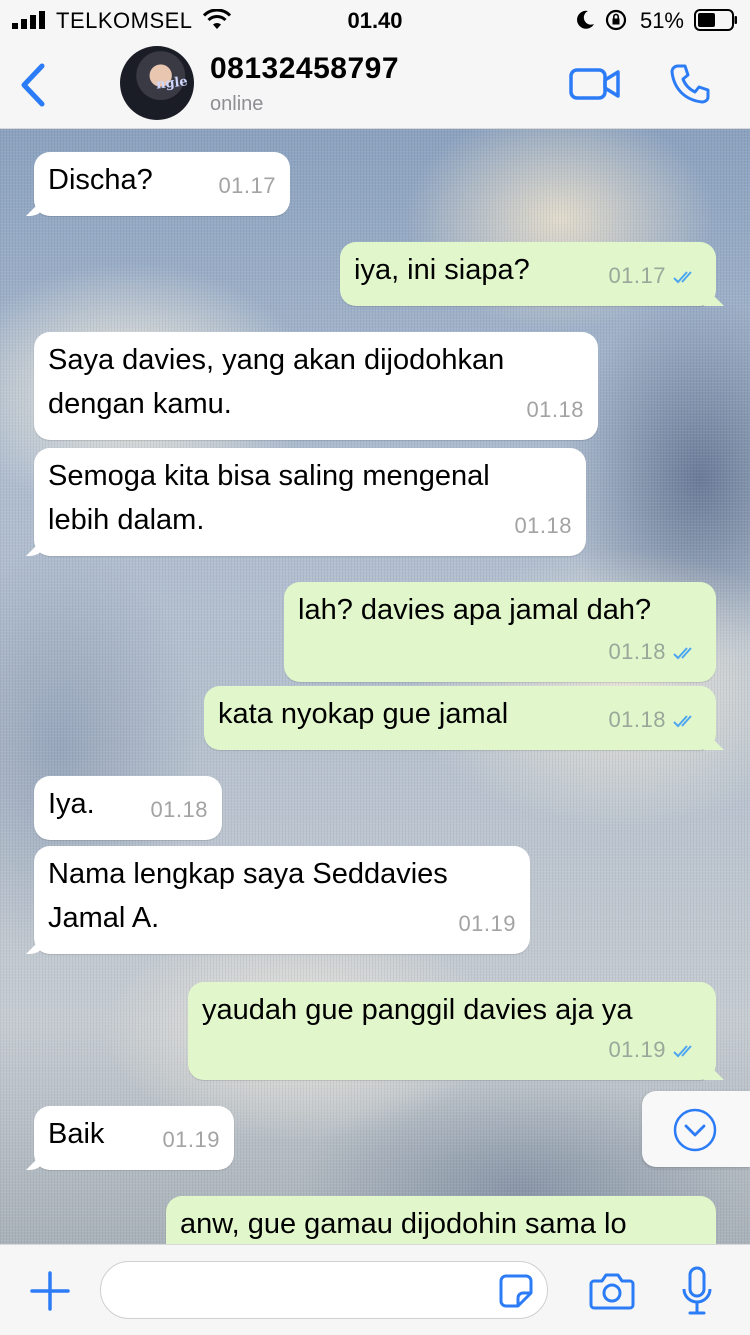  I want to click on do-not-disturb-moon-icon, so click(585, 19).